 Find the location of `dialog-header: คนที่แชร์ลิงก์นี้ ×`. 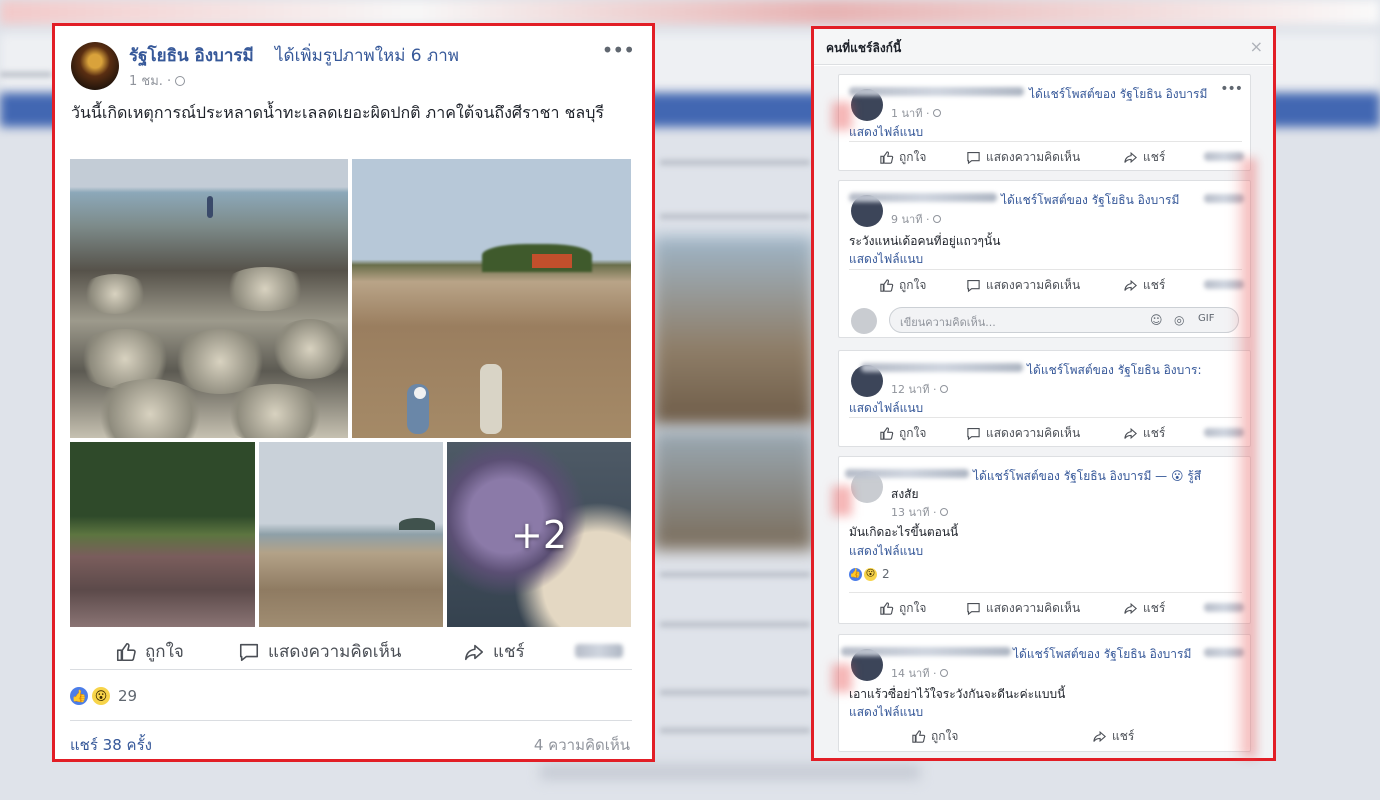

dialog-header: คนที่แชร์ลิงก์นี้ × is located at coordinates (1043, 47).